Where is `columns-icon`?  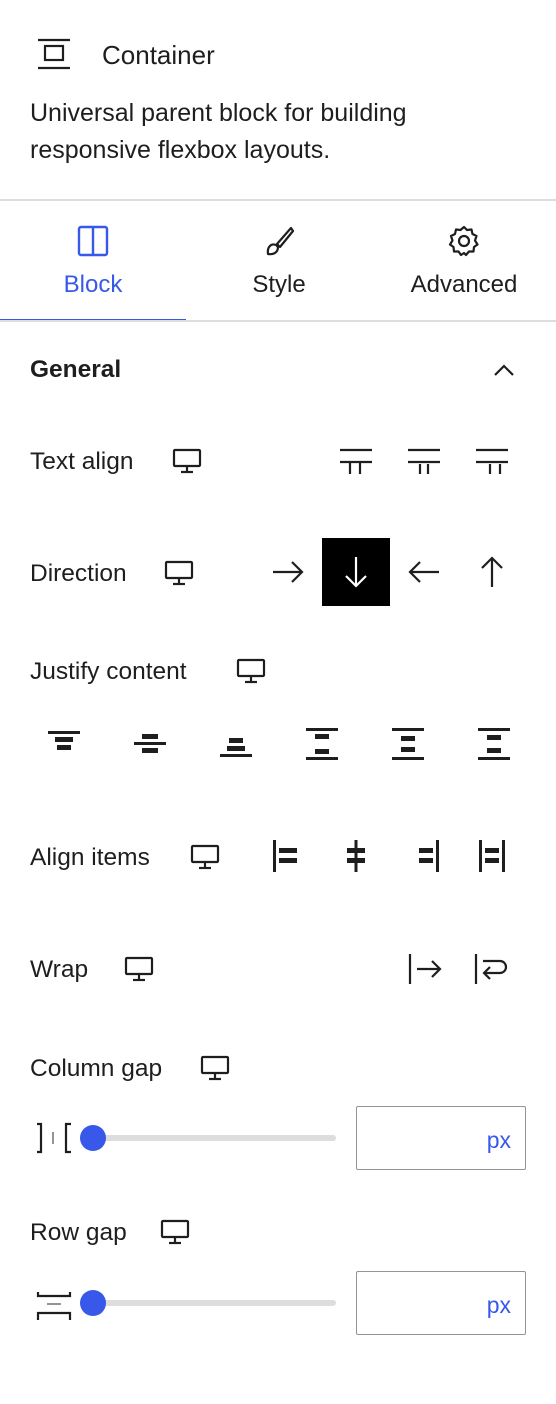
columns-icon is located at coordinates (93, 241).